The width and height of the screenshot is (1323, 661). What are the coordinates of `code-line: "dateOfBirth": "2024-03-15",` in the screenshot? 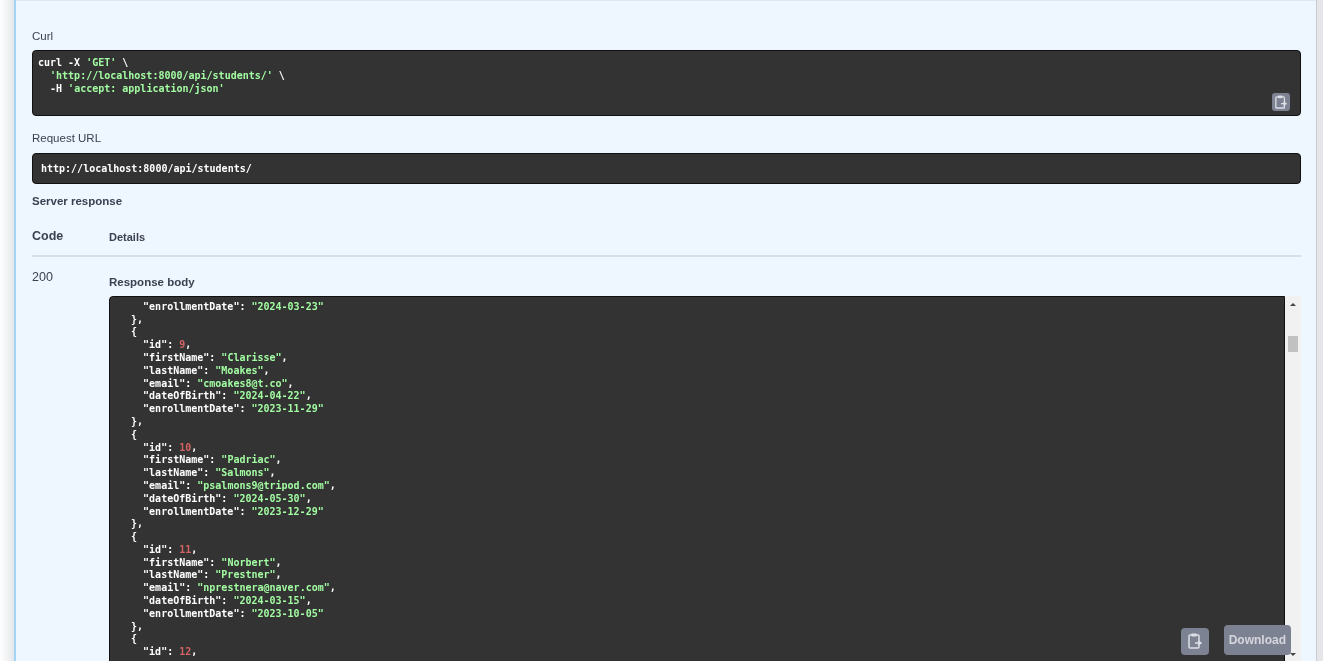 It's located at (227, 601).